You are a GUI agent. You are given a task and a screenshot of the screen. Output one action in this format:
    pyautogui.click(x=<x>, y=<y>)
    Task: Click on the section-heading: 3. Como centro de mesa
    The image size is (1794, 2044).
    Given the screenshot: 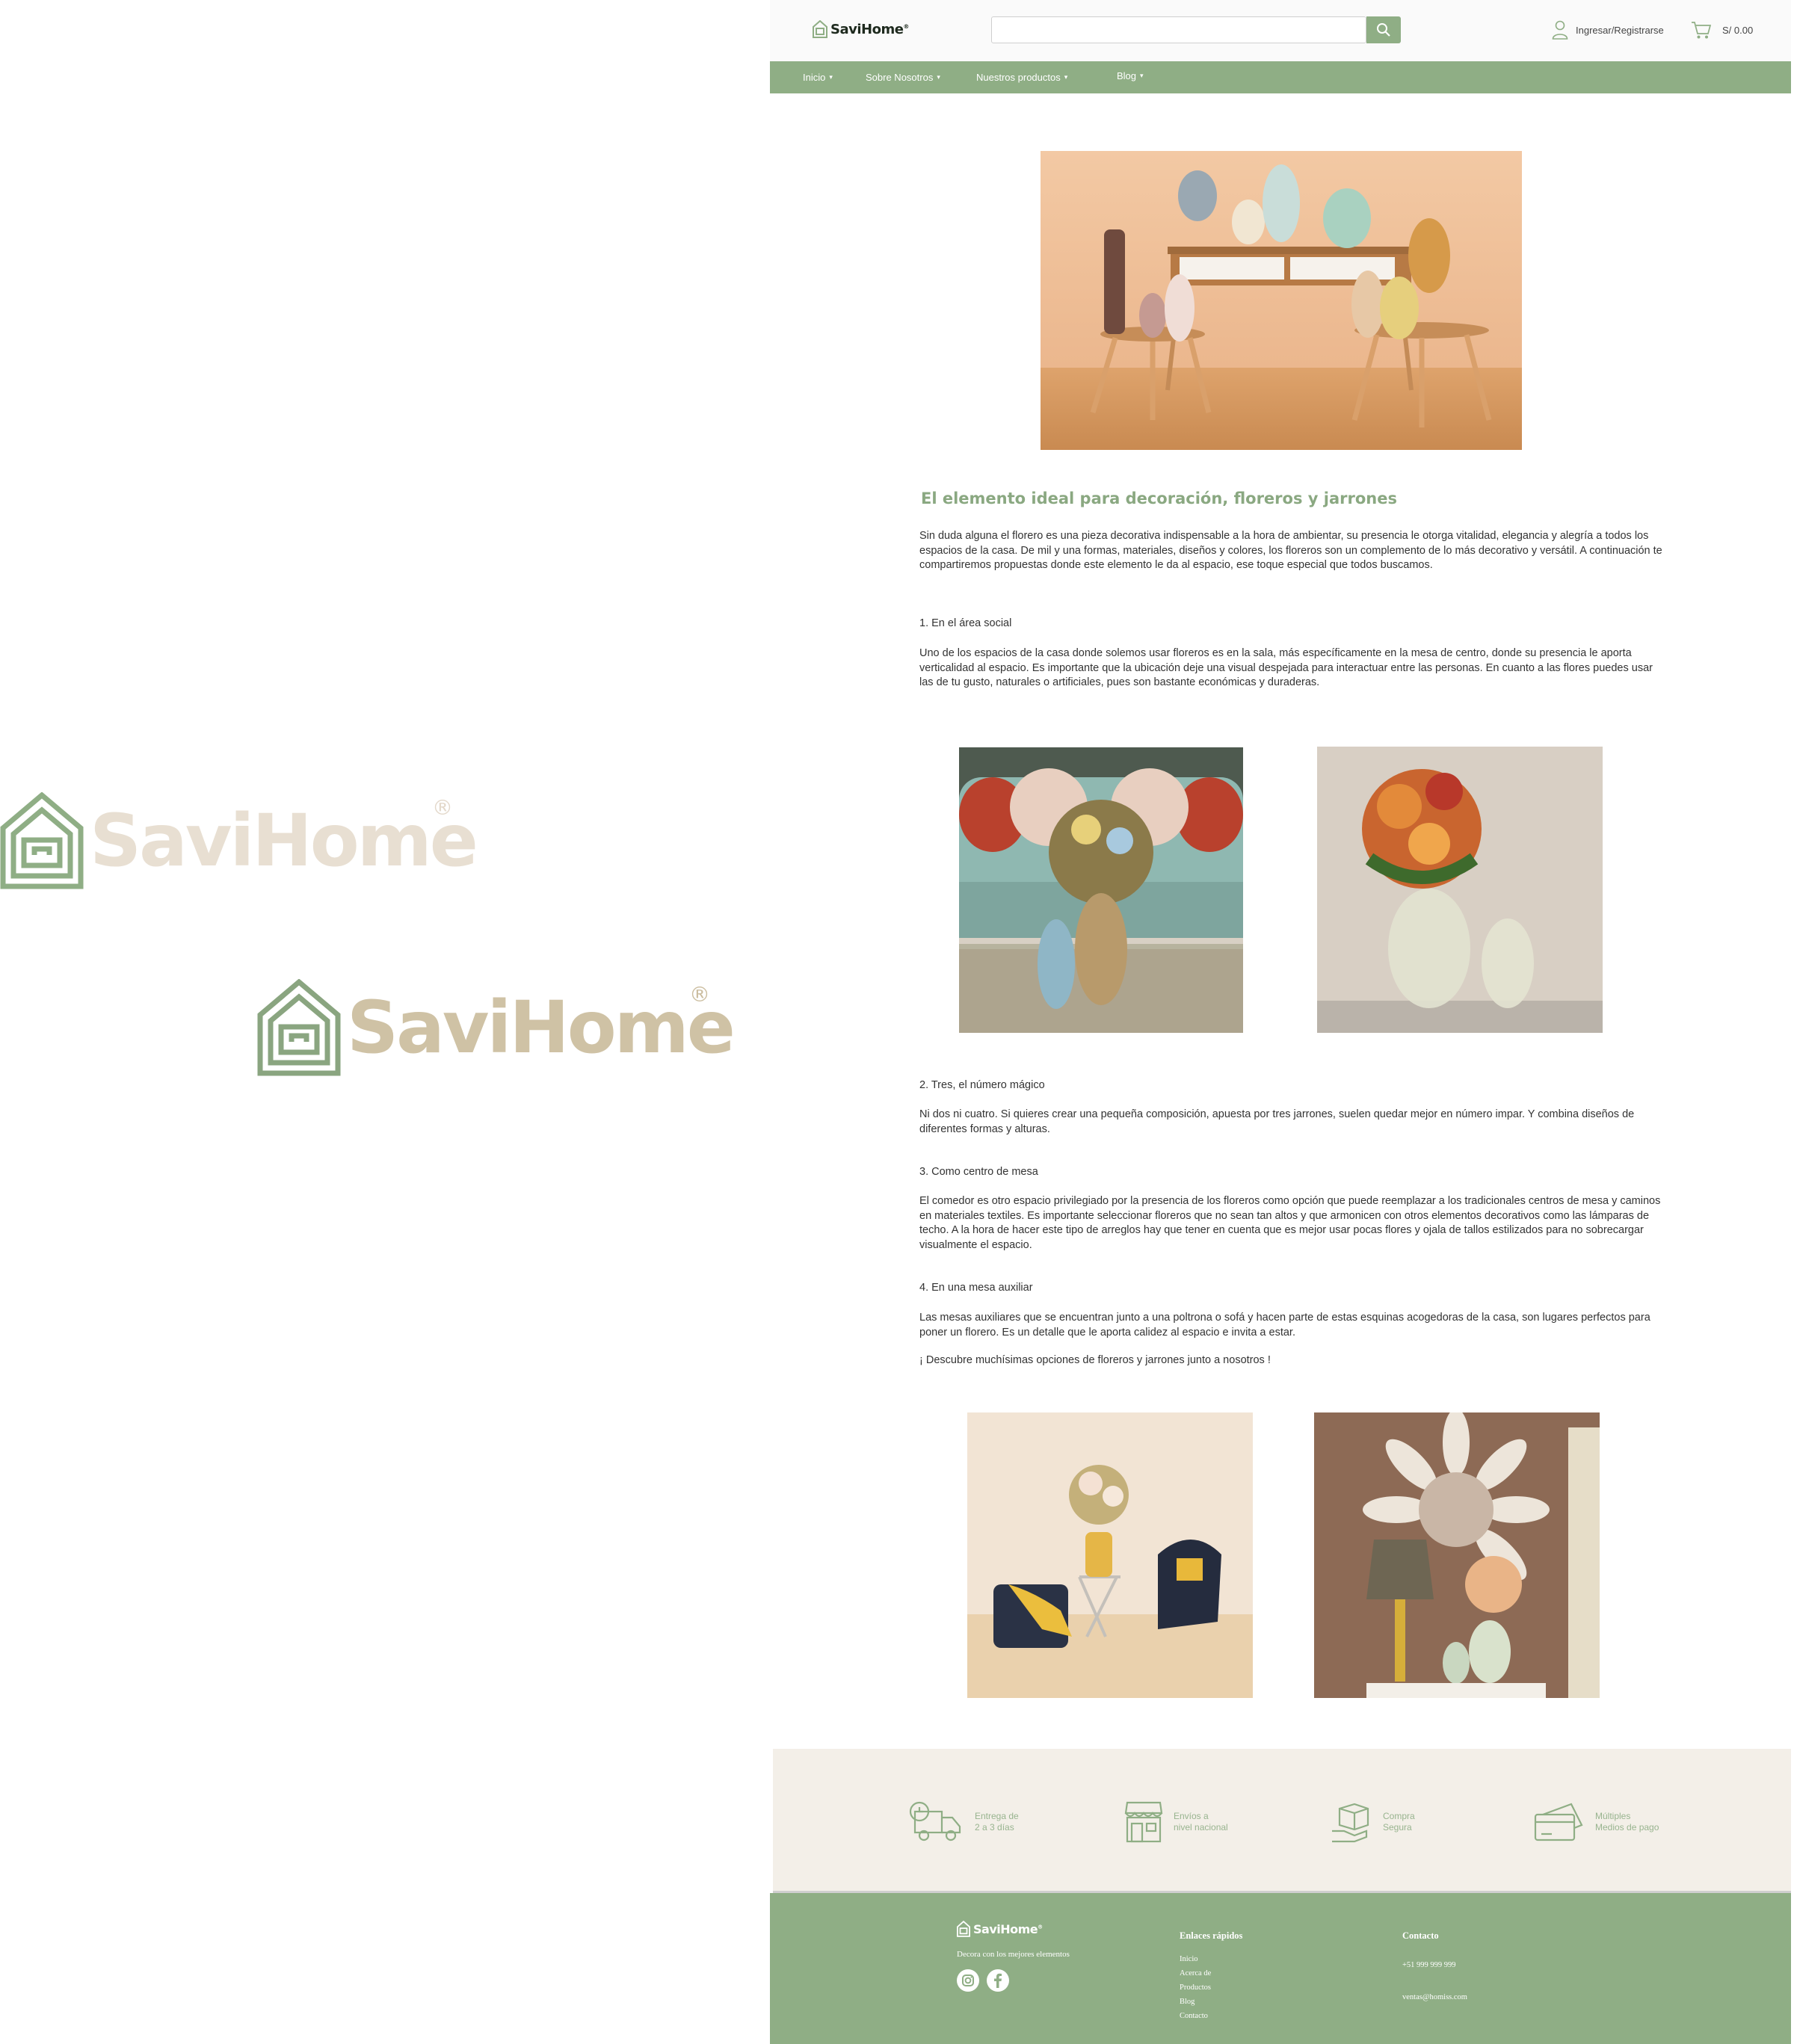 What is the action you would take?
    pyautogui.click(x=979, y=1172)
    